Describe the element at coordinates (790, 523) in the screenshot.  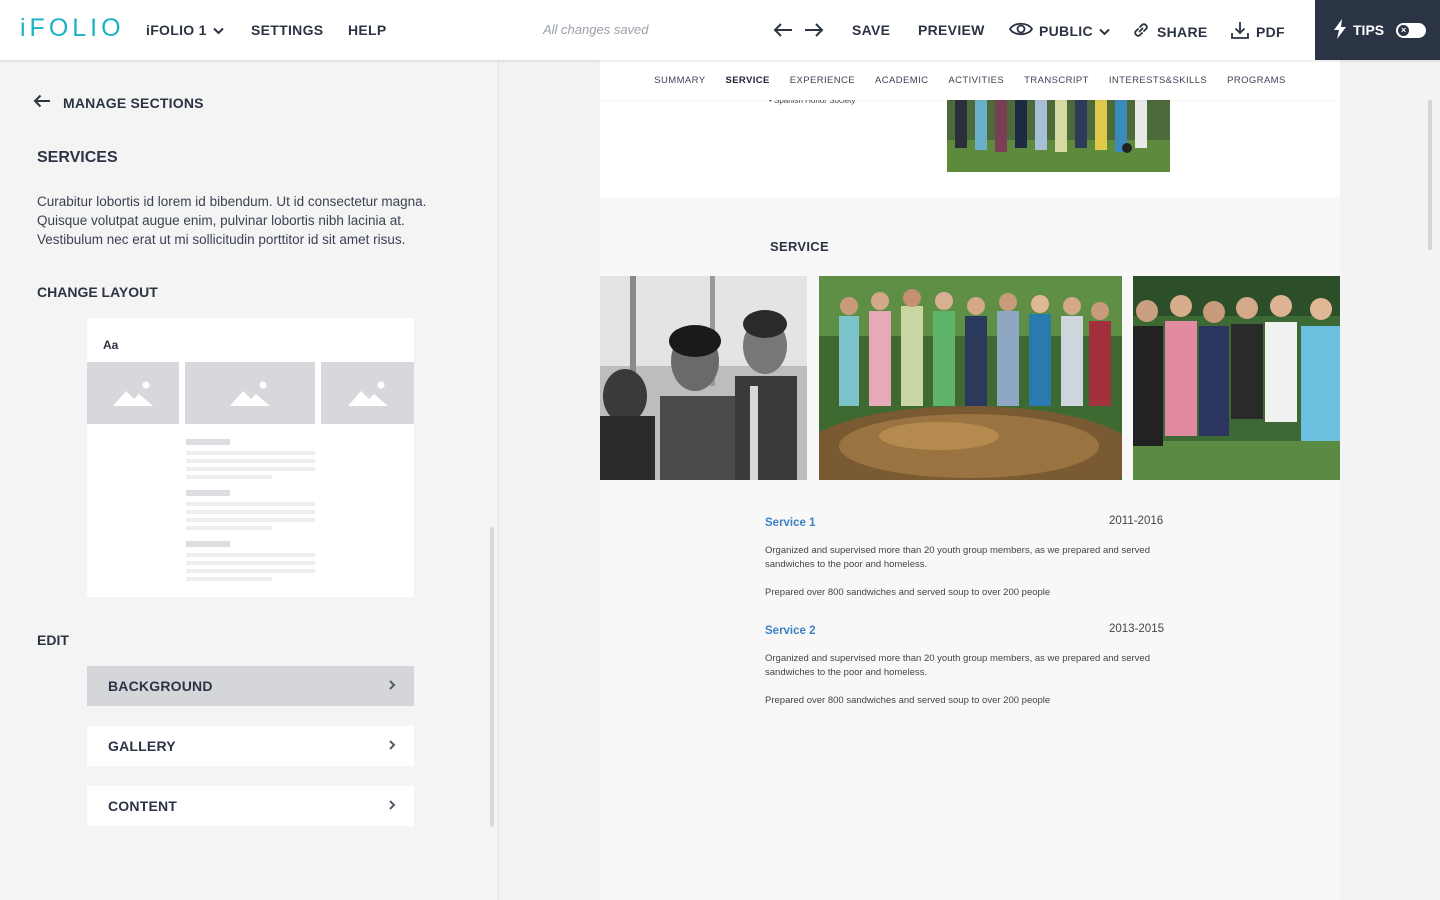
I see `entry-title-service-1: Service 1` at that location.